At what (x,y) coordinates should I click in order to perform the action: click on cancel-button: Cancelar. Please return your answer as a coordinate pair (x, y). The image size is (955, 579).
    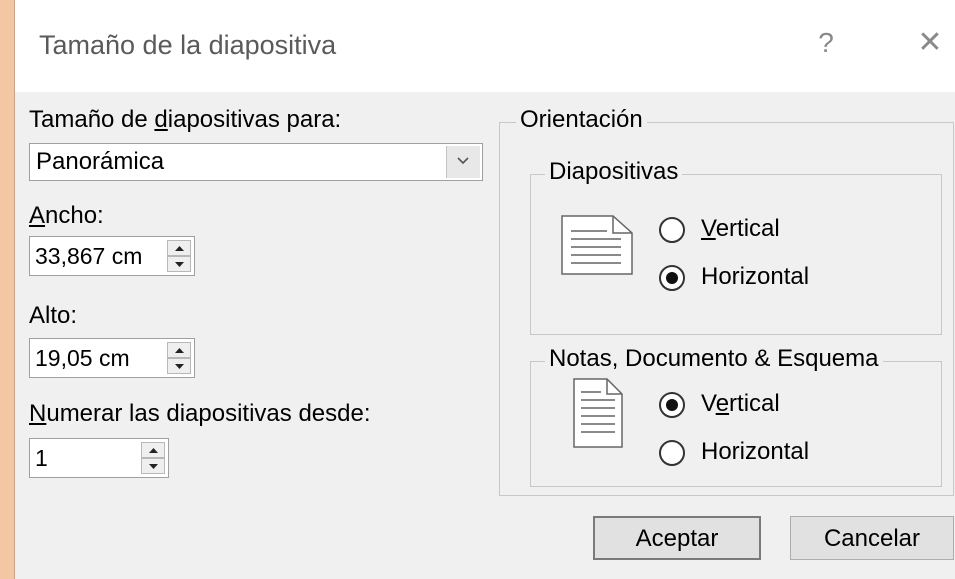
    Looking at the image, I should click on (872, 538).